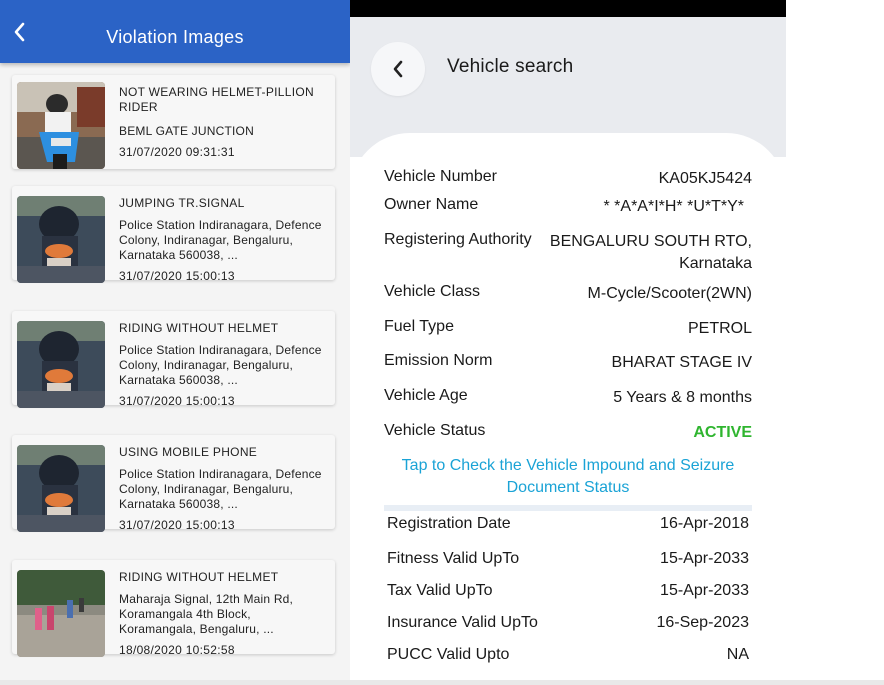 The width and height of the screenshot is (884, 685). Describe the element at coordinates (458, 239) in the screenshot. I see `detail-label: Registering Authority` at that location.